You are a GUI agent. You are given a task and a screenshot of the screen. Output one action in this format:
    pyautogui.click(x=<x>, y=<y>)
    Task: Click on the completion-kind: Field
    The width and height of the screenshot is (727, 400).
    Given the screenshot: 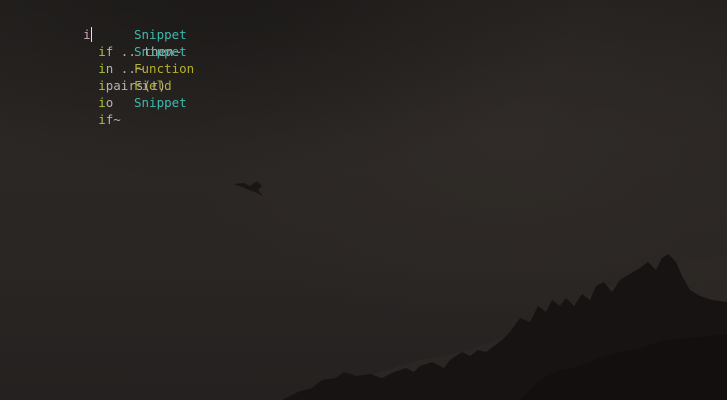 What is the action you would take?
    pyautogui.click(x=153, y=85)
    